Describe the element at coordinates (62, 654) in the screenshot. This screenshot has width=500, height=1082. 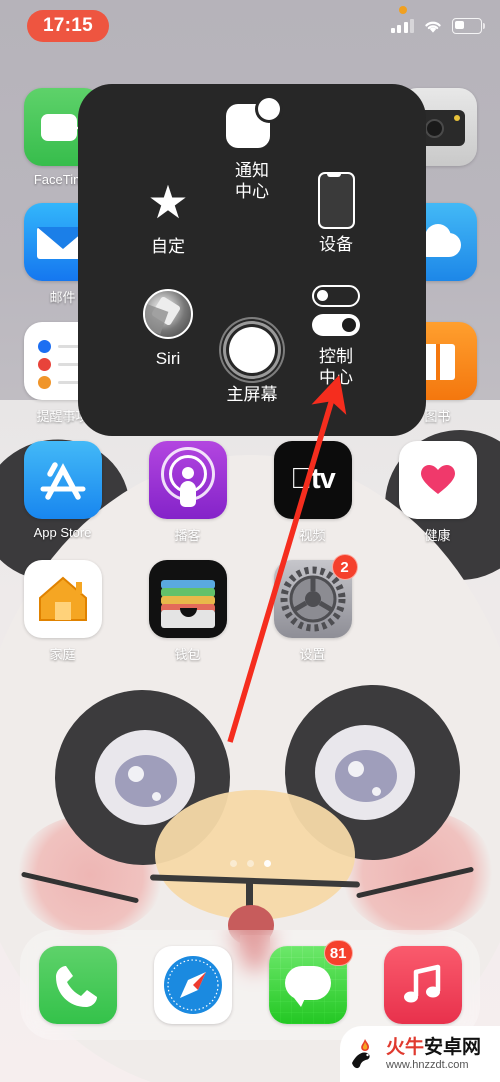
I see `app-label: 家庭` at that location.